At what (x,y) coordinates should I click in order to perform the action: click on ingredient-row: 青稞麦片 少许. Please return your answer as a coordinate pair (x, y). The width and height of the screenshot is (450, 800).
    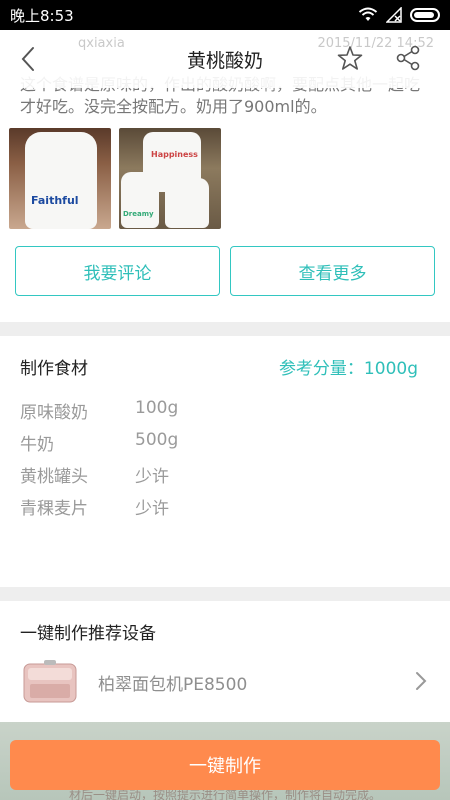
    Looking at the image, I should click on (94, 506).